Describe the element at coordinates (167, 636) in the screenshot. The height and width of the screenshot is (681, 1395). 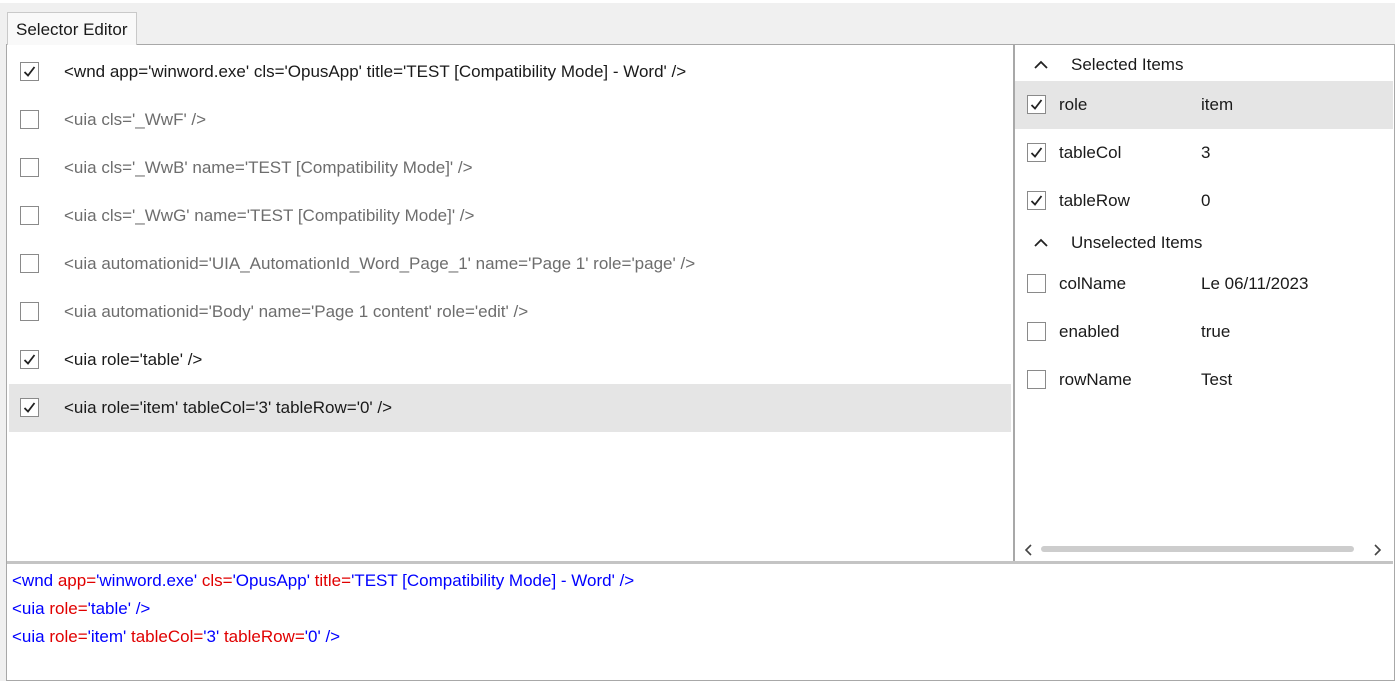
I see `attribute-key-token: tableCol=` at that location.